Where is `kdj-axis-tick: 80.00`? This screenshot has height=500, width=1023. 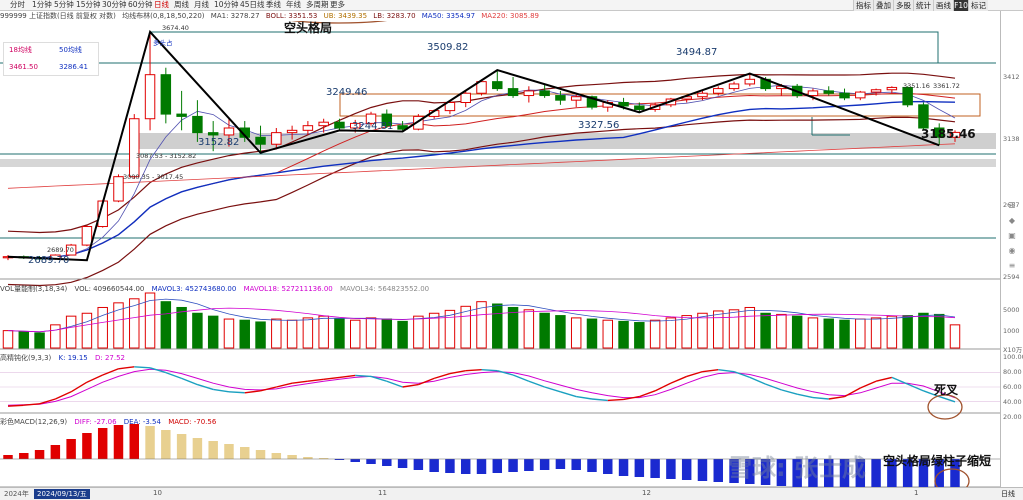
kdj-axis-tick: 80.00 is located at coordinates (1012, 372).